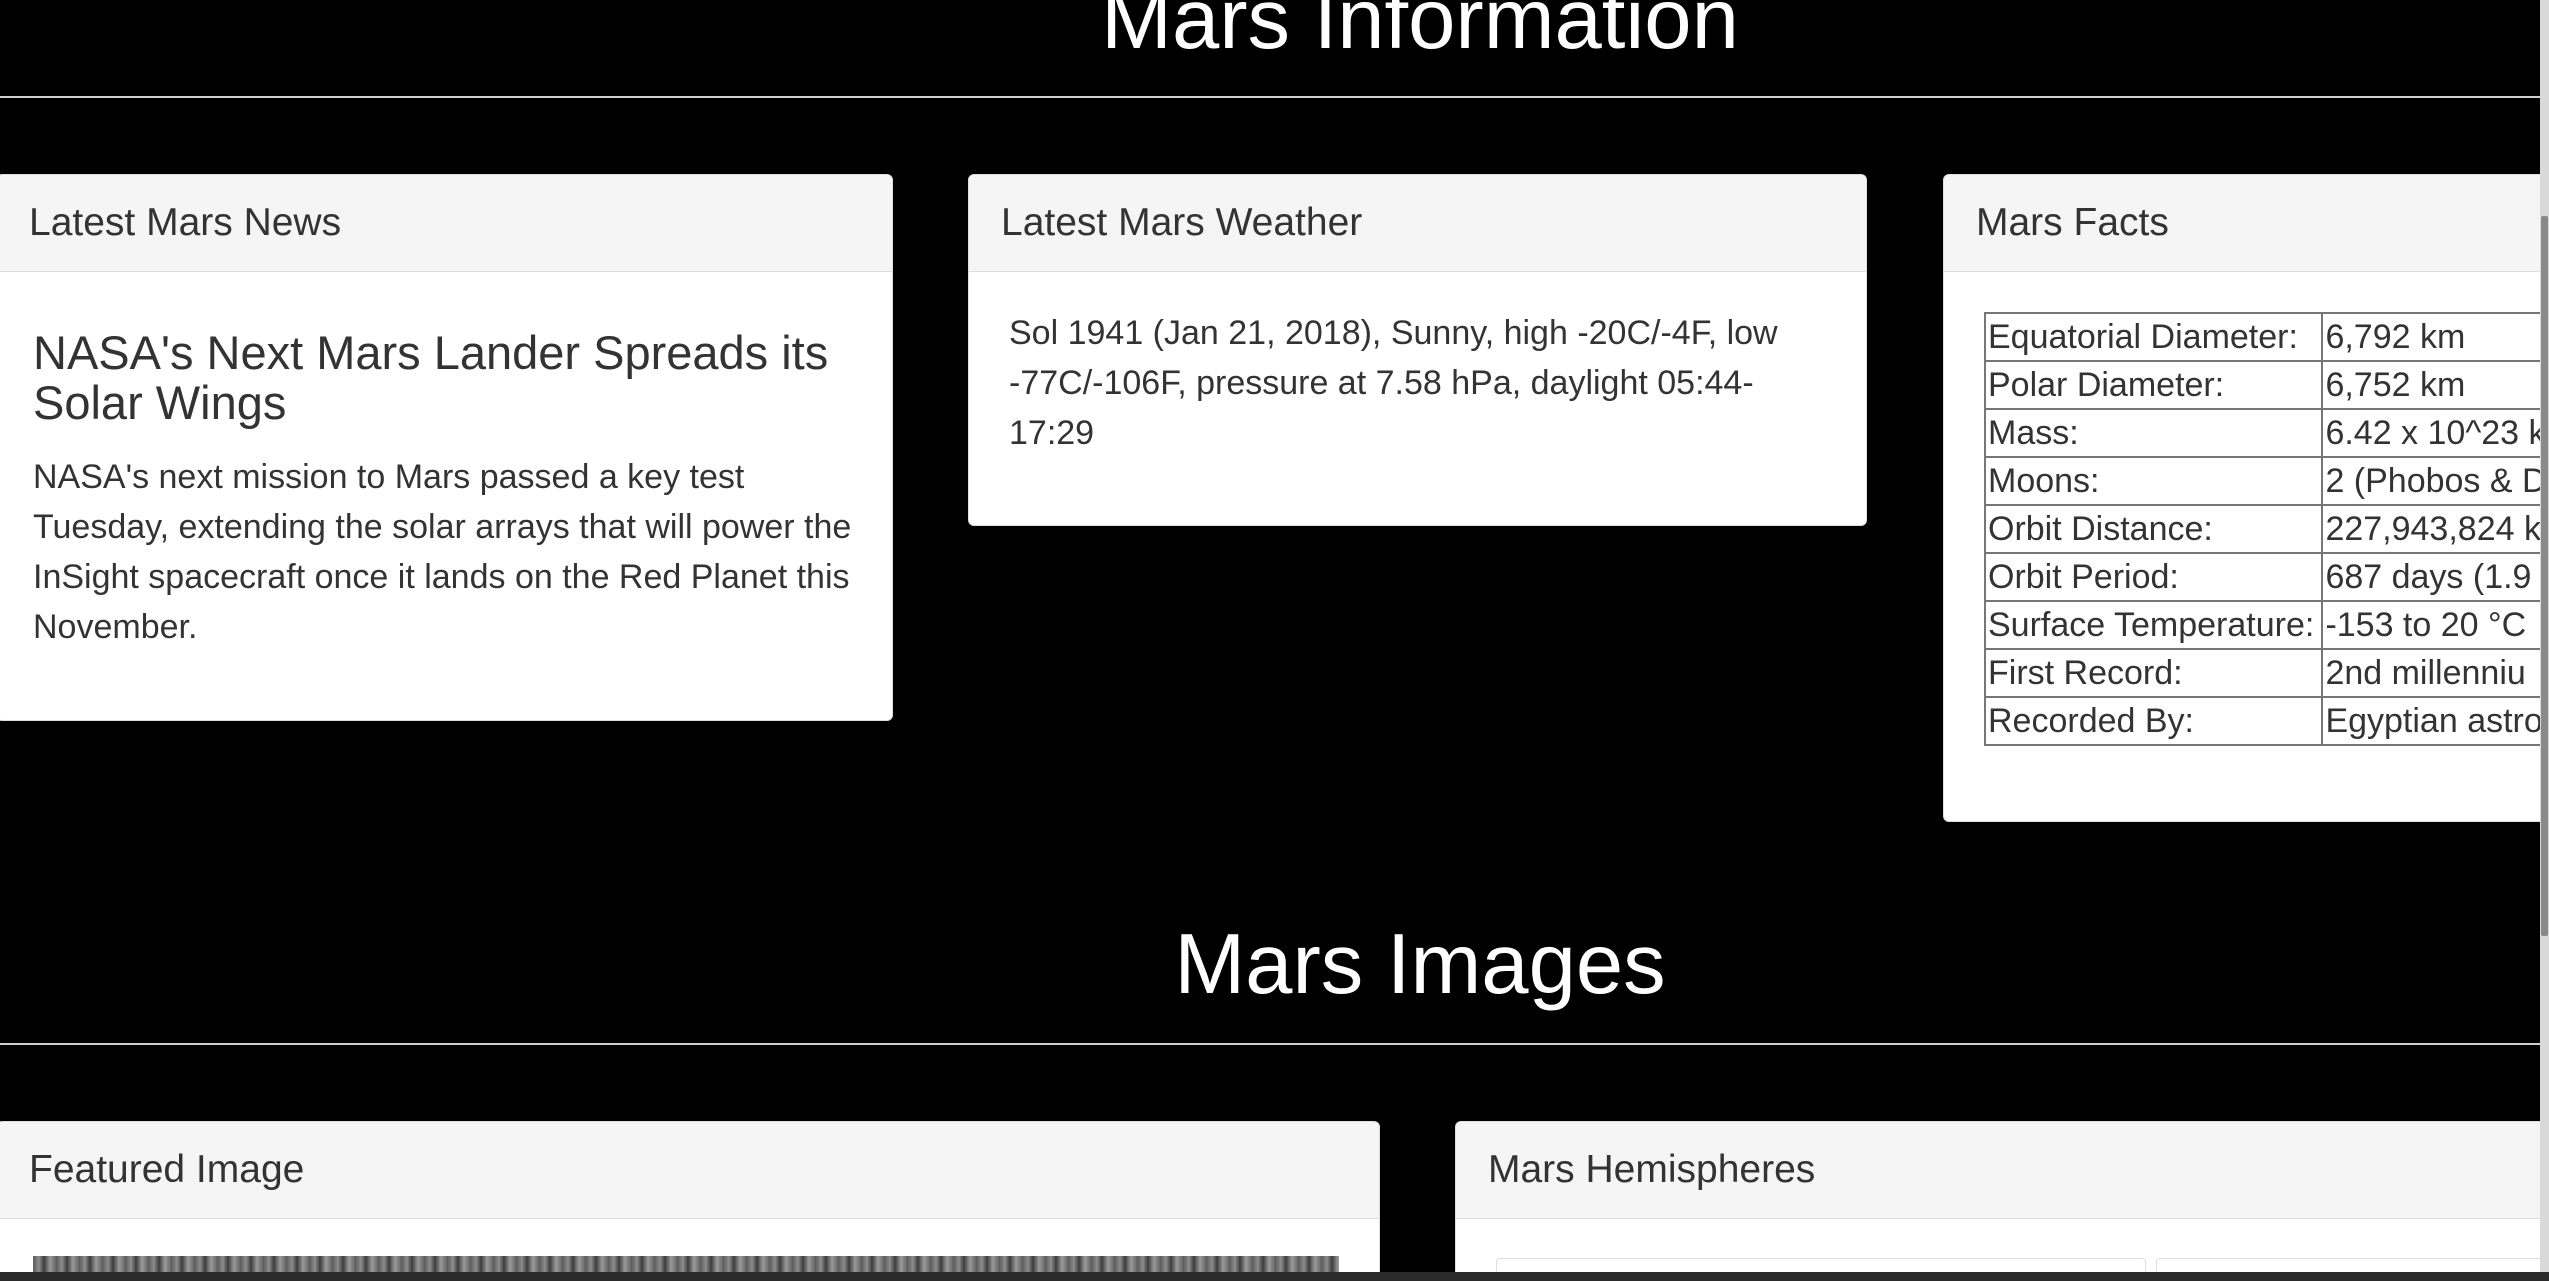 The image size is (2549, 1281). I want to click on fact-label: First Record:, so click(2153, 673).